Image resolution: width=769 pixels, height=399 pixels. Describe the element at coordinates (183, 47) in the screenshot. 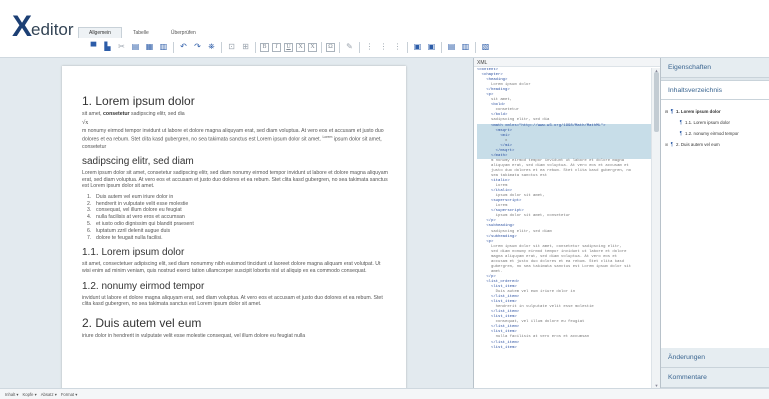

I see `undo-icon: ↶` at that location.